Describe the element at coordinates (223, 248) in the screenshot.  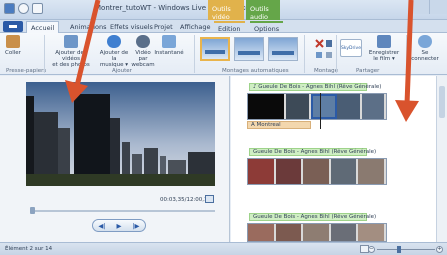
I see `status-bar: Élément 2 sur 14 − +` at that location.